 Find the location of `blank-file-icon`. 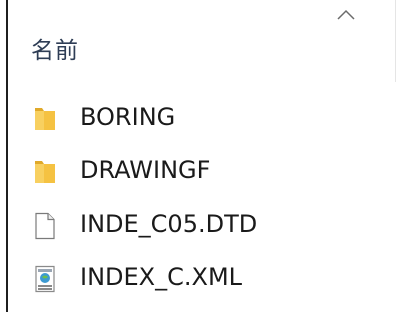

blank-file-icon is located at coordinates (45, 226).